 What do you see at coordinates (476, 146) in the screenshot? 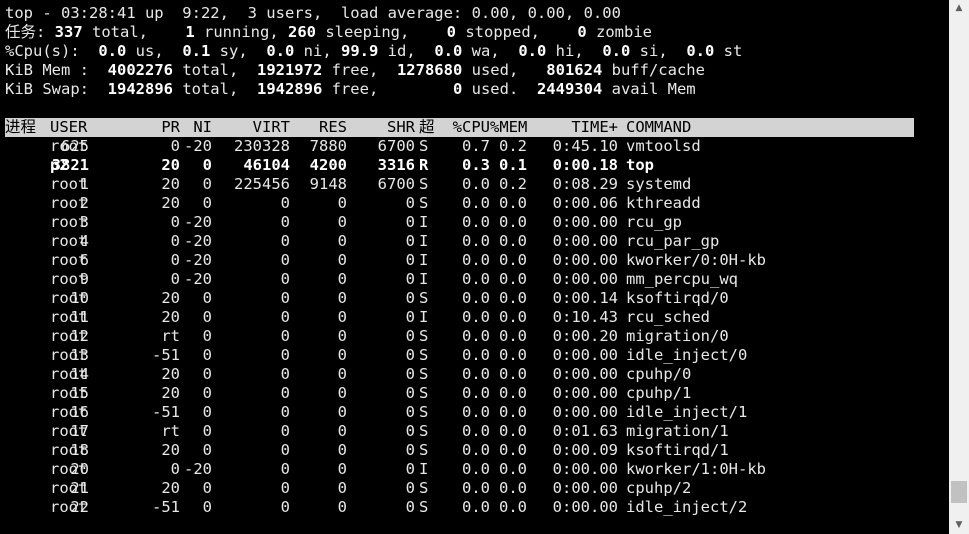
I see `cpu-cell: 0.7` at bounding box center [476, 146].